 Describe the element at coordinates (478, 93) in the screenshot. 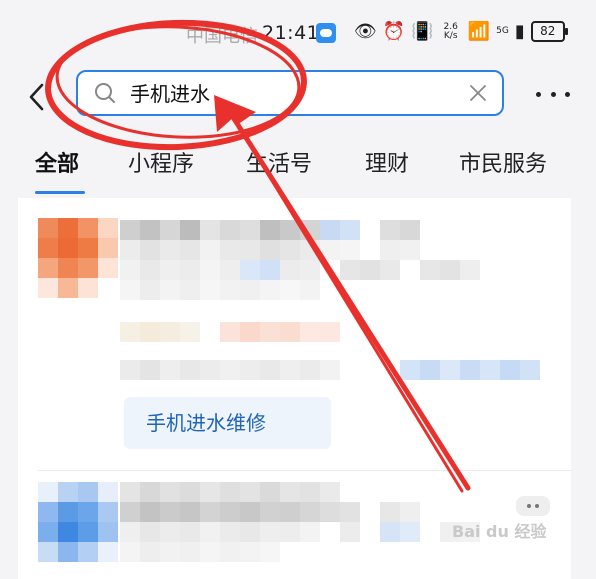

I see `clear-icon` at that location.